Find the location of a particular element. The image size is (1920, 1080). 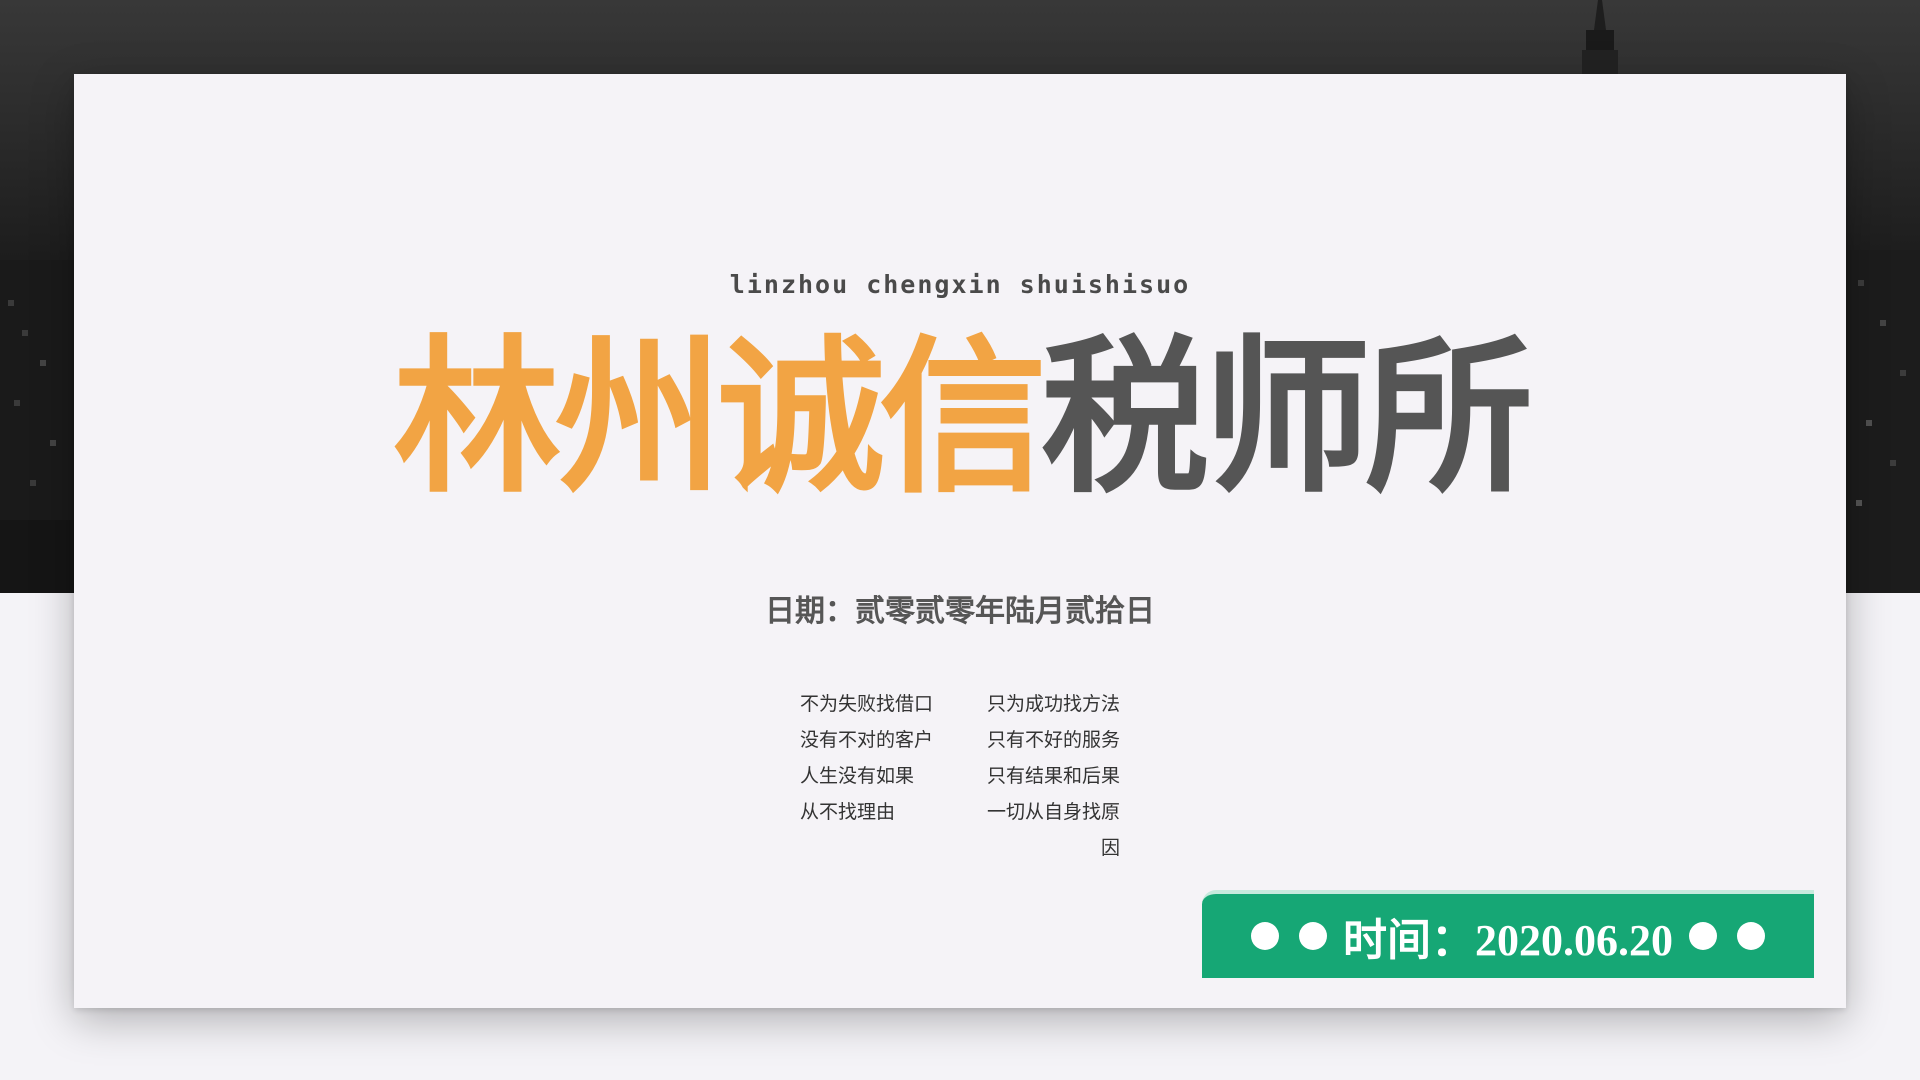

title-orange-part: 林州诚信 is located at coordinates (720, 418).